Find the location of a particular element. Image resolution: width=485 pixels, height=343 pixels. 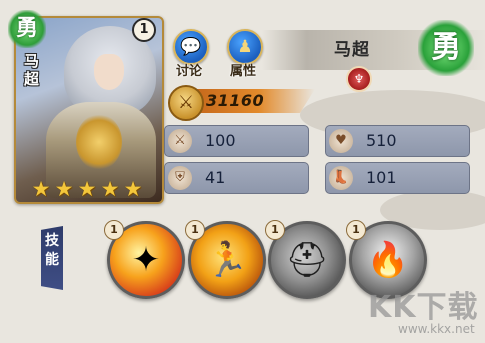

type-badge-large: 勇 is located at coordinates (446, 48).